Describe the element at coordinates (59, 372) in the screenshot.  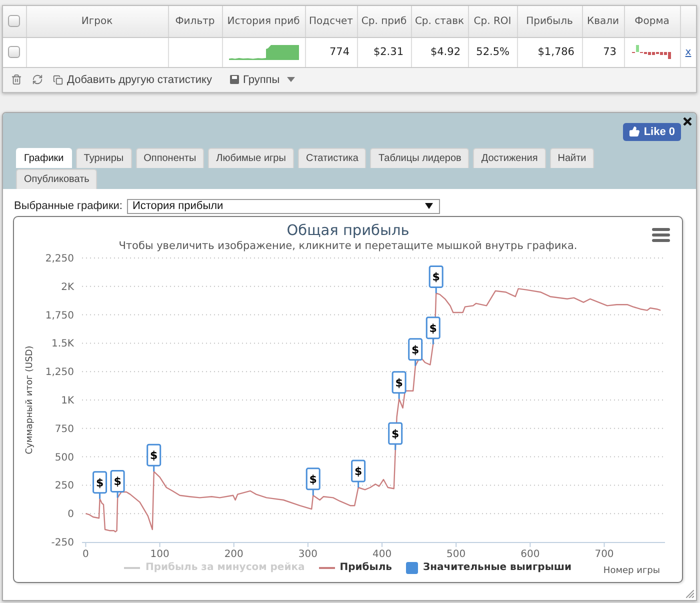
I see `y-tick-label: 1,250` at that location.